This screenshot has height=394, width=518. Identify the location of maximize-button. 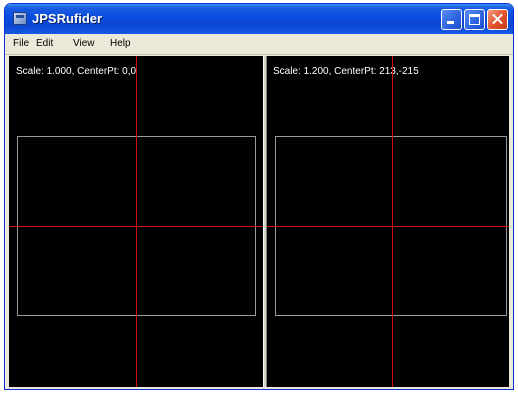
(474, 19).